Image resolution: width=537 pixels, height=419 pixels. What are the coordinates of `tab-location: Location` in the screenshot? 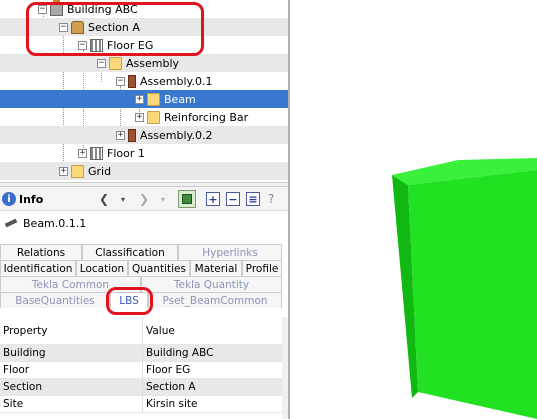 It's located at (102, 268).